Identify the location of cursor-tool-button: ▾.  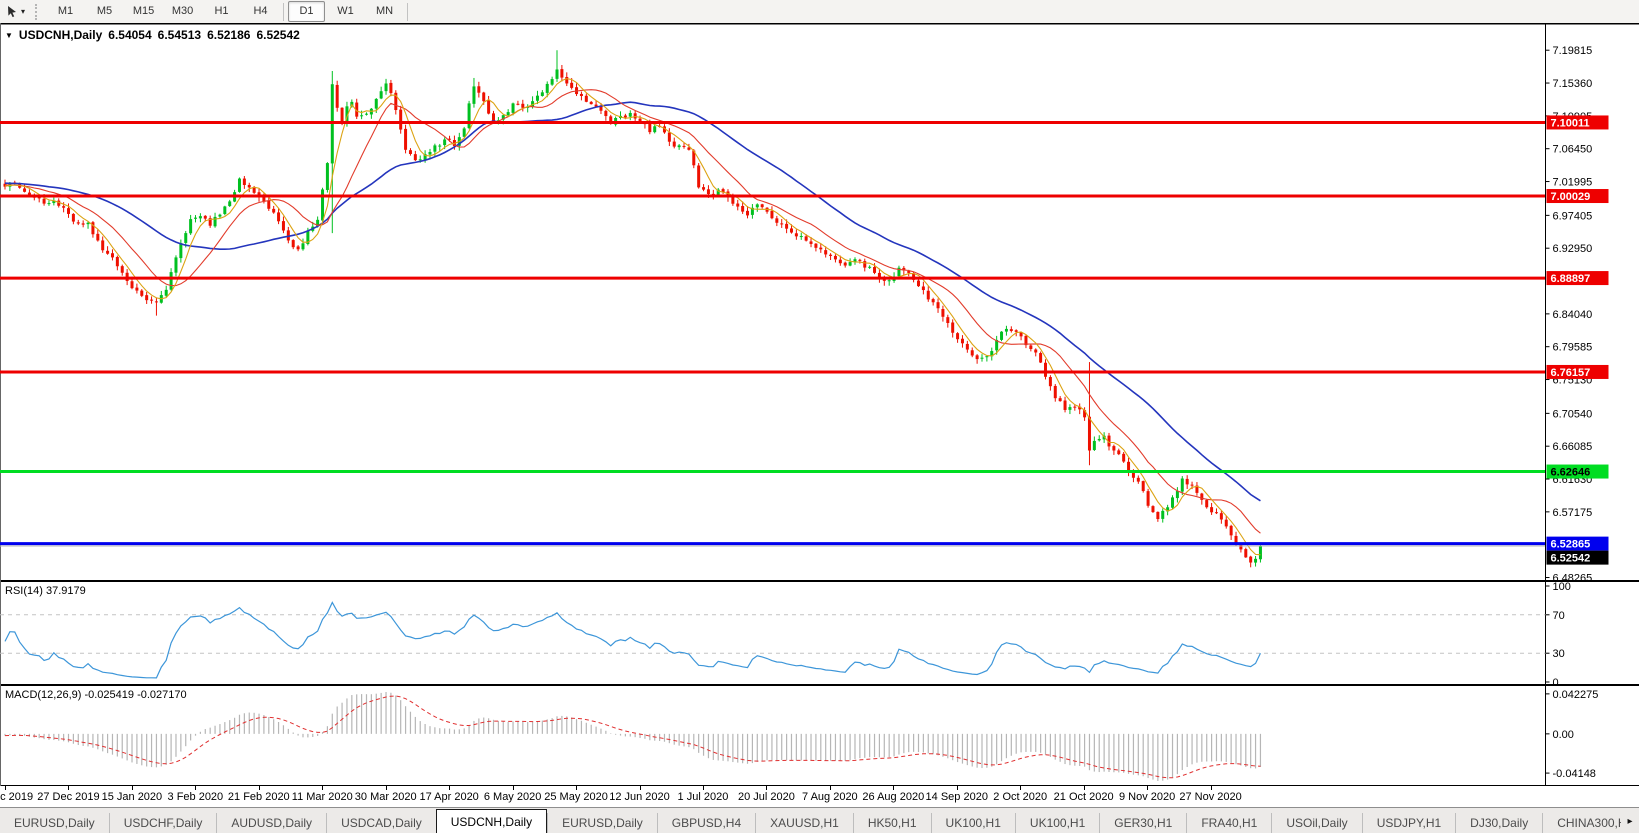
(15, 11).